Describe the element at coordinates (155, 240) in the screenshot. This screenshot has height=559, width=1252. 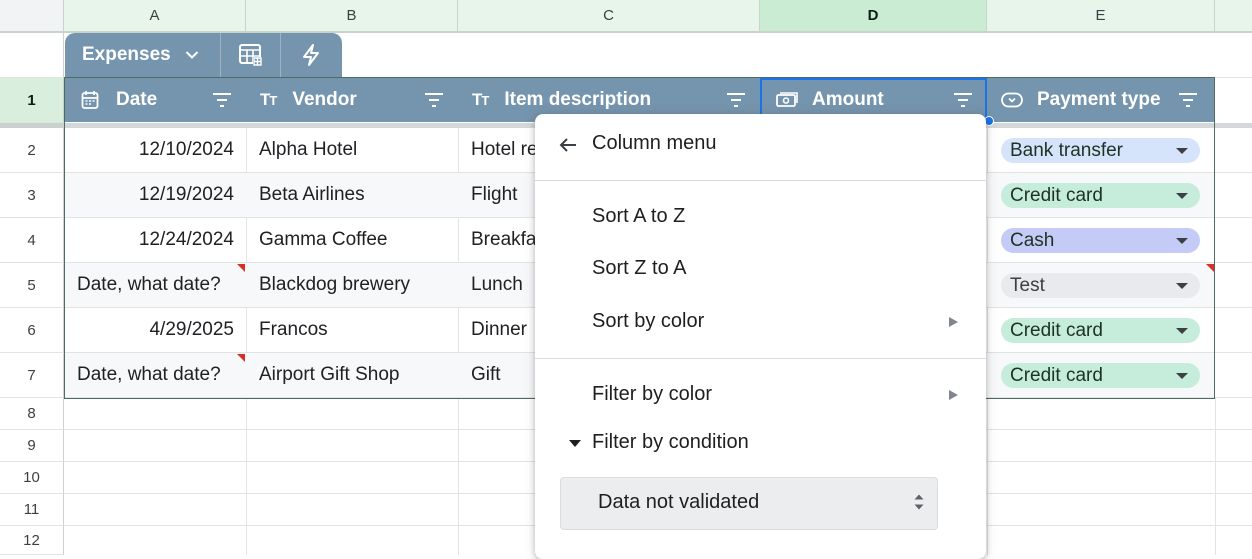
I see `cell-date: 12/24/2024` at that location.